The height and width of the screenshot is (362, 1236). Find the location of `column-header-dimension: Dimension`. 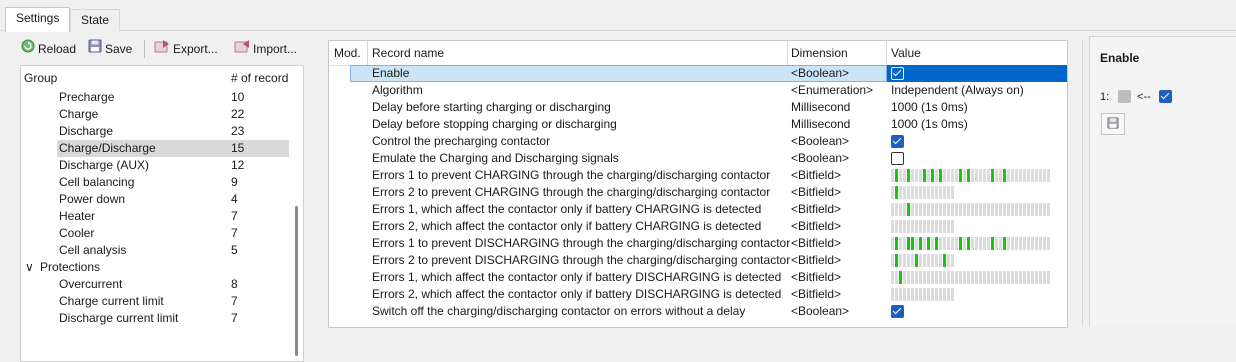

column-header-dimension: Dimension is located at coordinates (819, 53).